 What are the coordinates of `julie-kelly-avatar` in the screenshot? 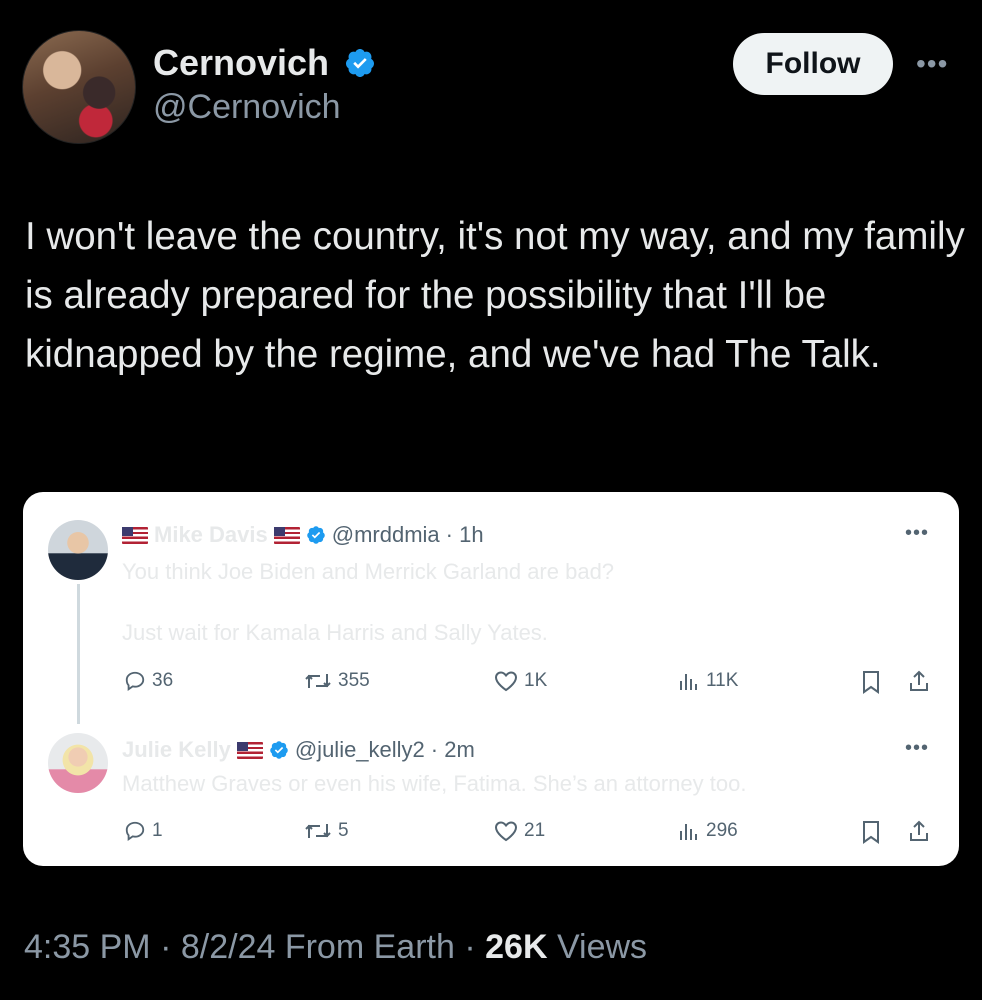 It's located at (78, 763).